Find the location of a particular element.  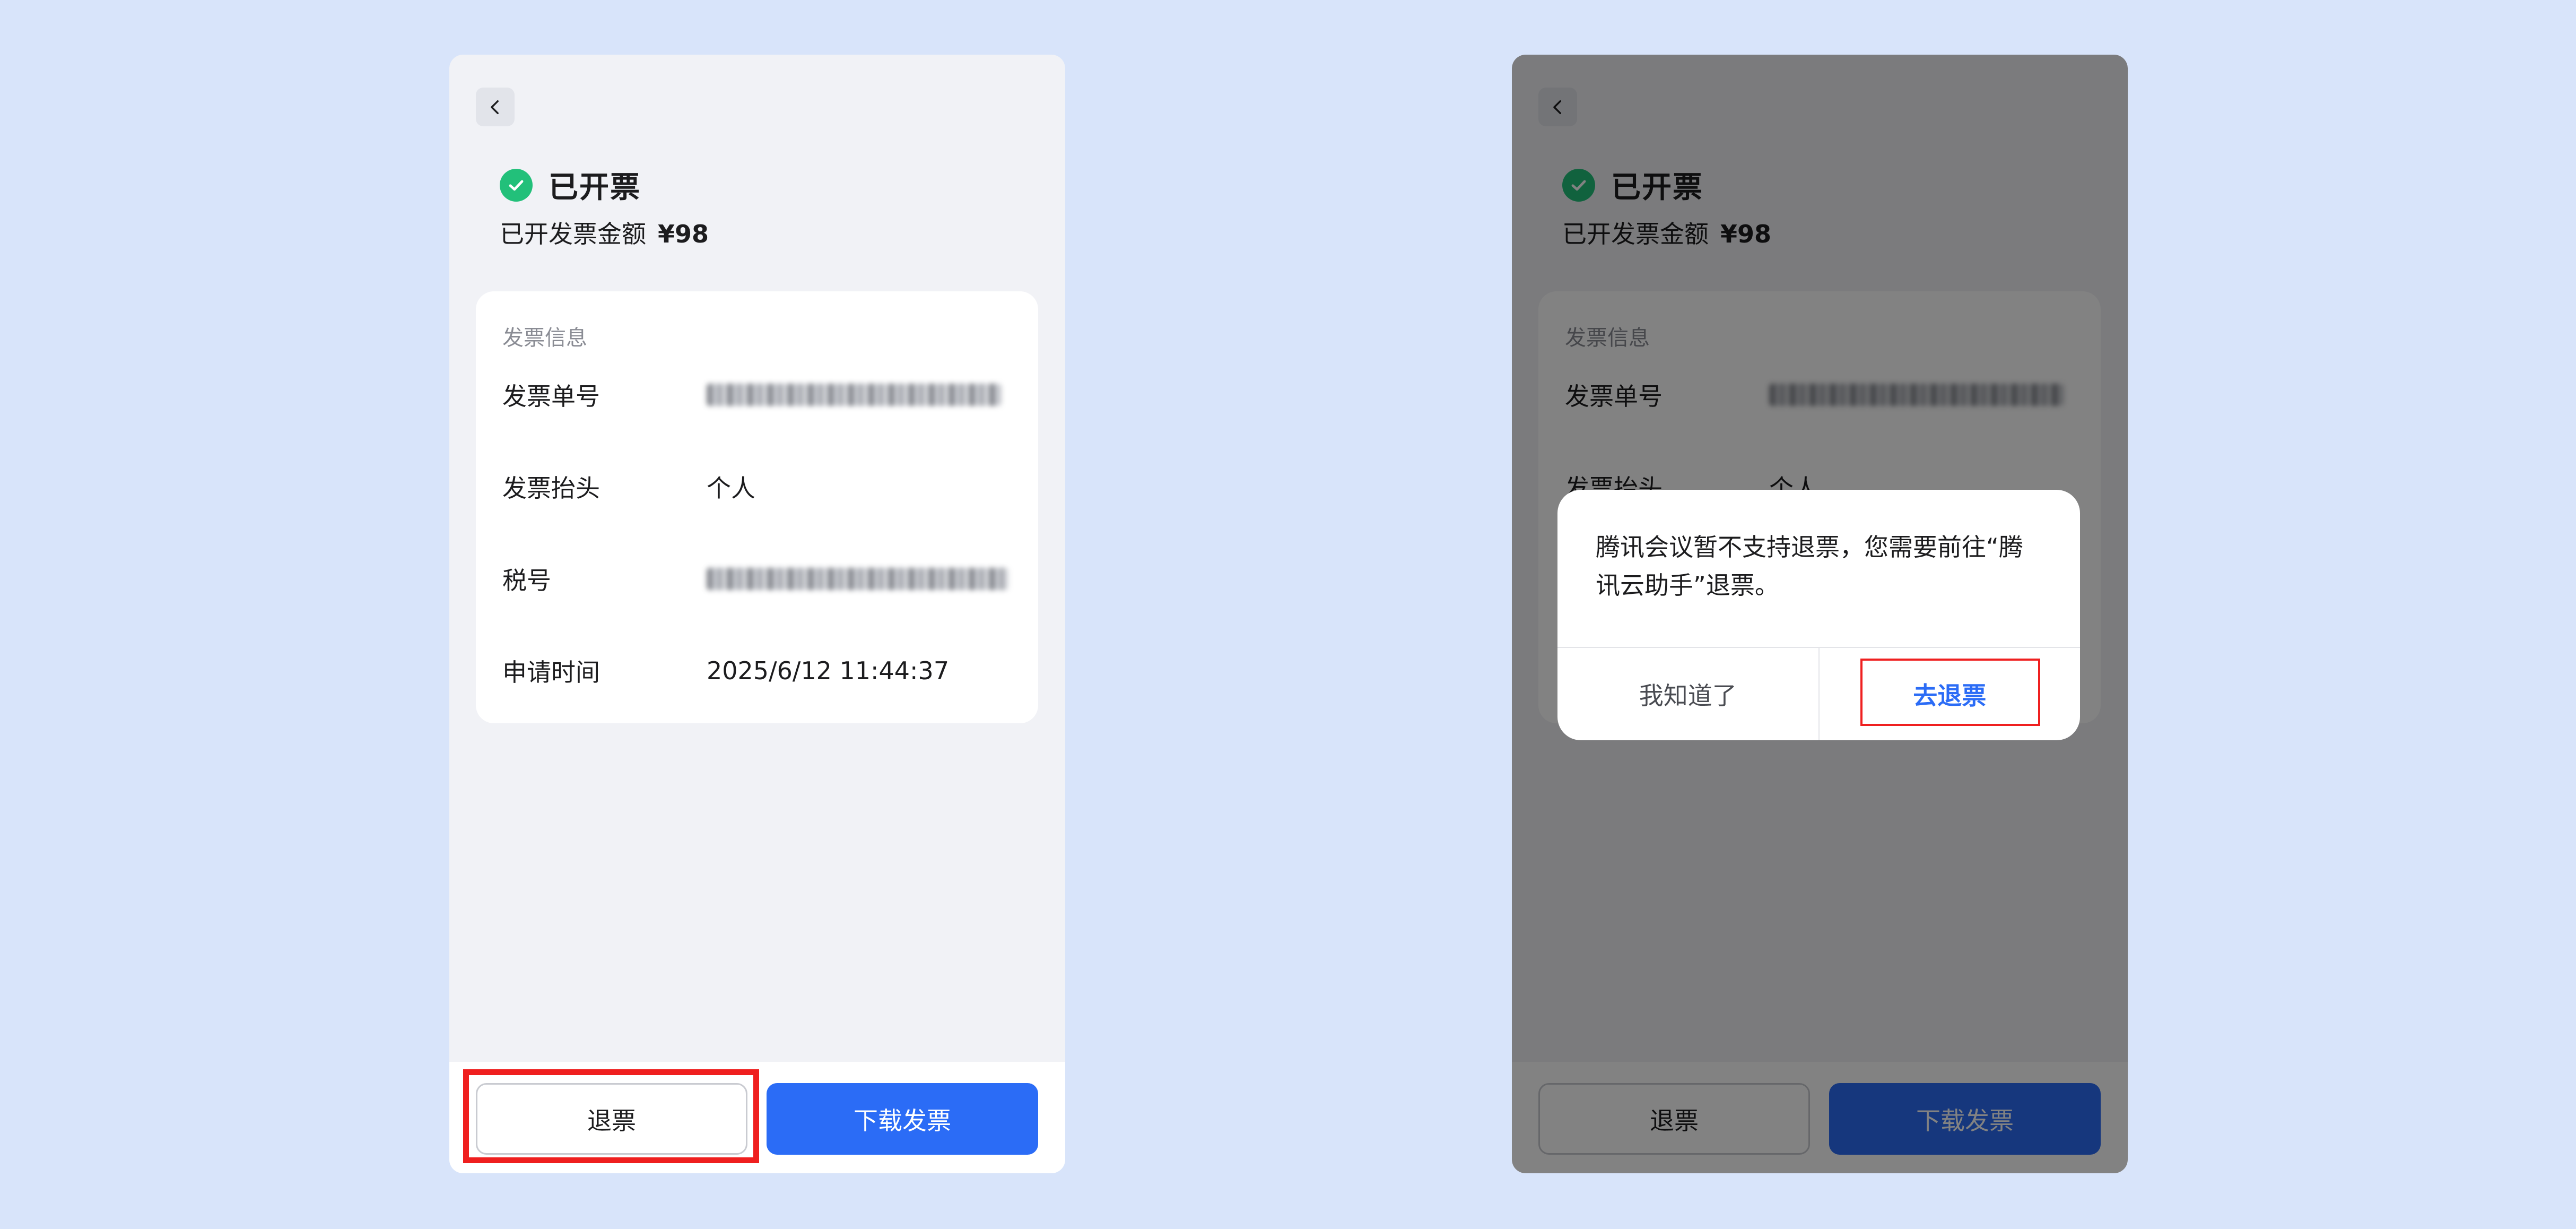

info-label: 发票抬头 is located at coordinates (551, 489).